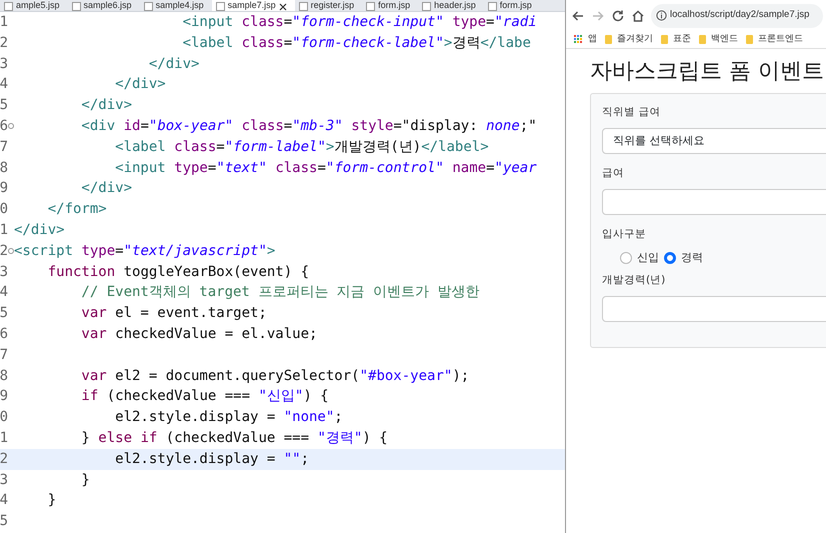 This screenshot has width=826, height=533. I want to click on bookmark: 백엔드, so click(718, 39).